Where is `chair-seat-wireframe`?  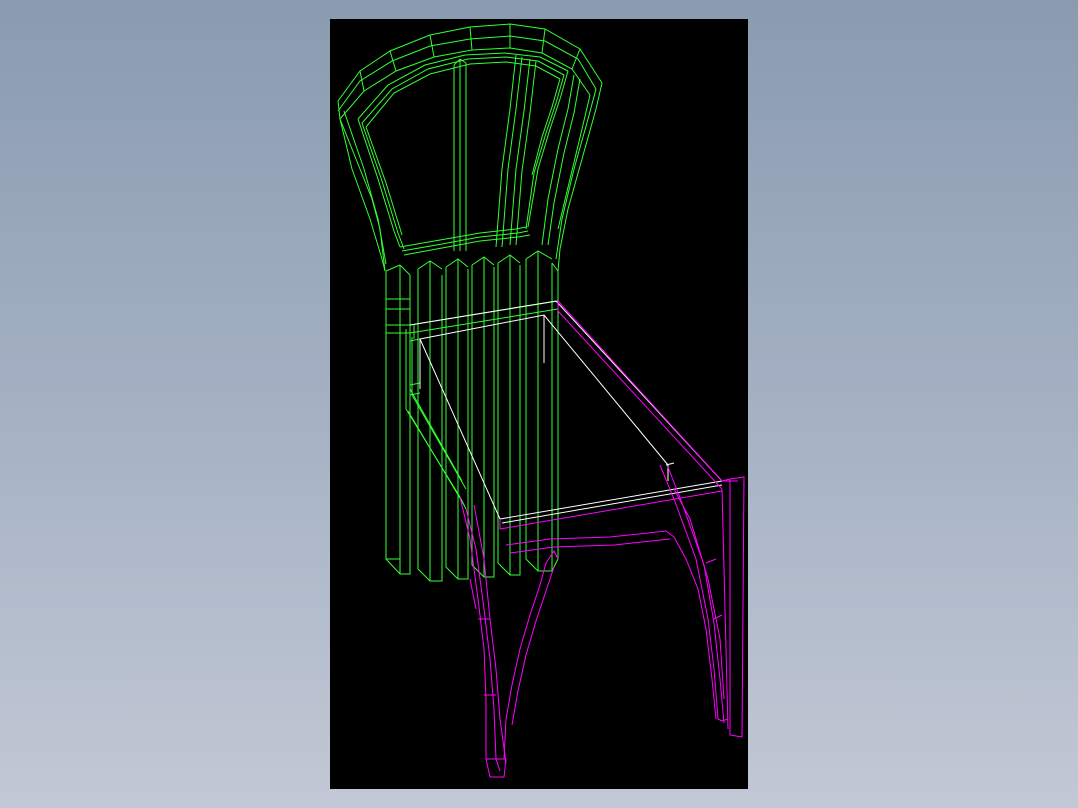
chair-seat-wireframe is located at coordinates (566, 412).